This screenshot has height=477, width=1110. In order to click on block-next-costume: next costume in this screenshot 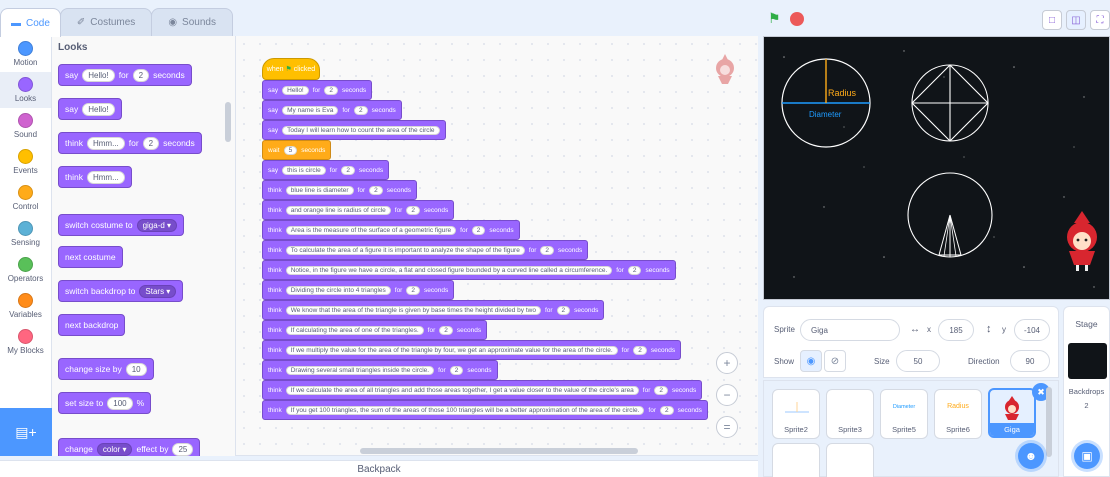, I will do `click(90, 257)`.